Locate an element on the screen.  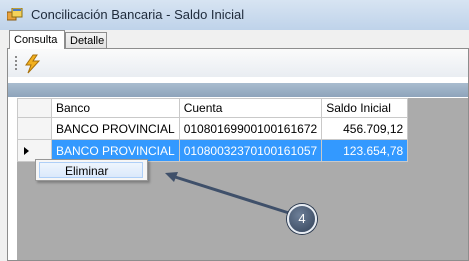
callout-badge: 4 is located at coordinates (302, 219).